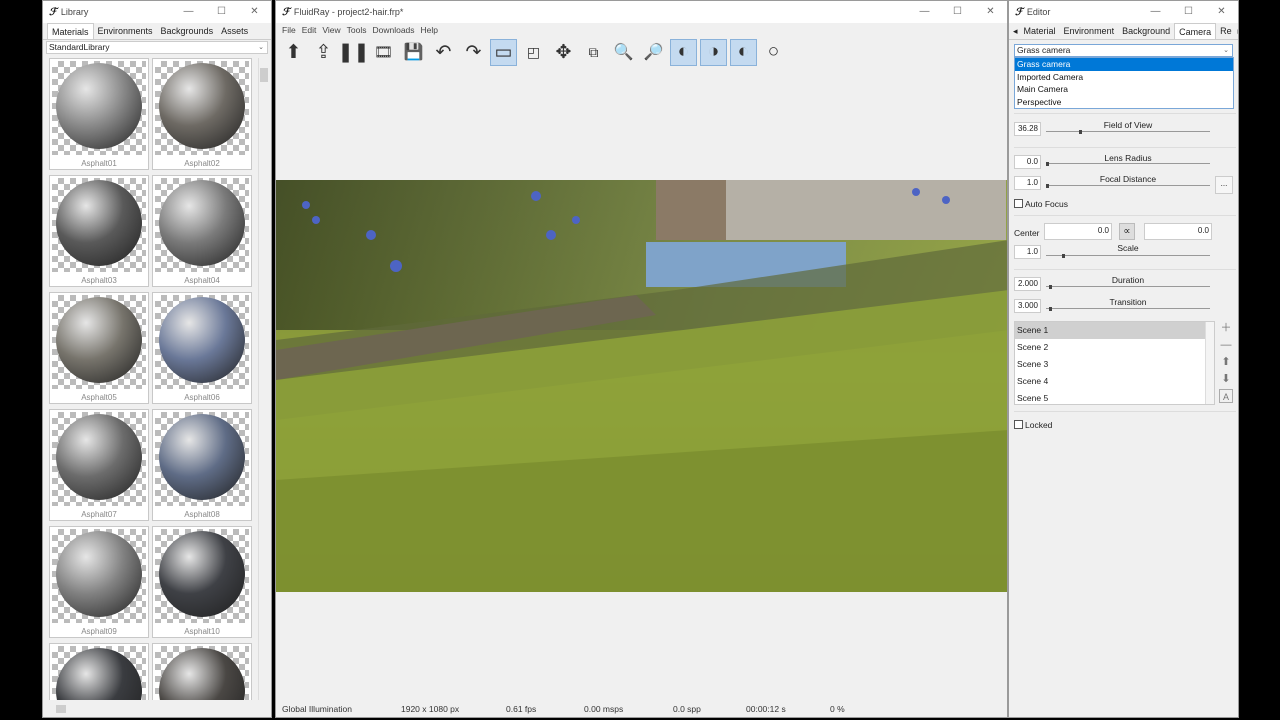  I want to click on transition-input: 3.000, so click(1027, 306).